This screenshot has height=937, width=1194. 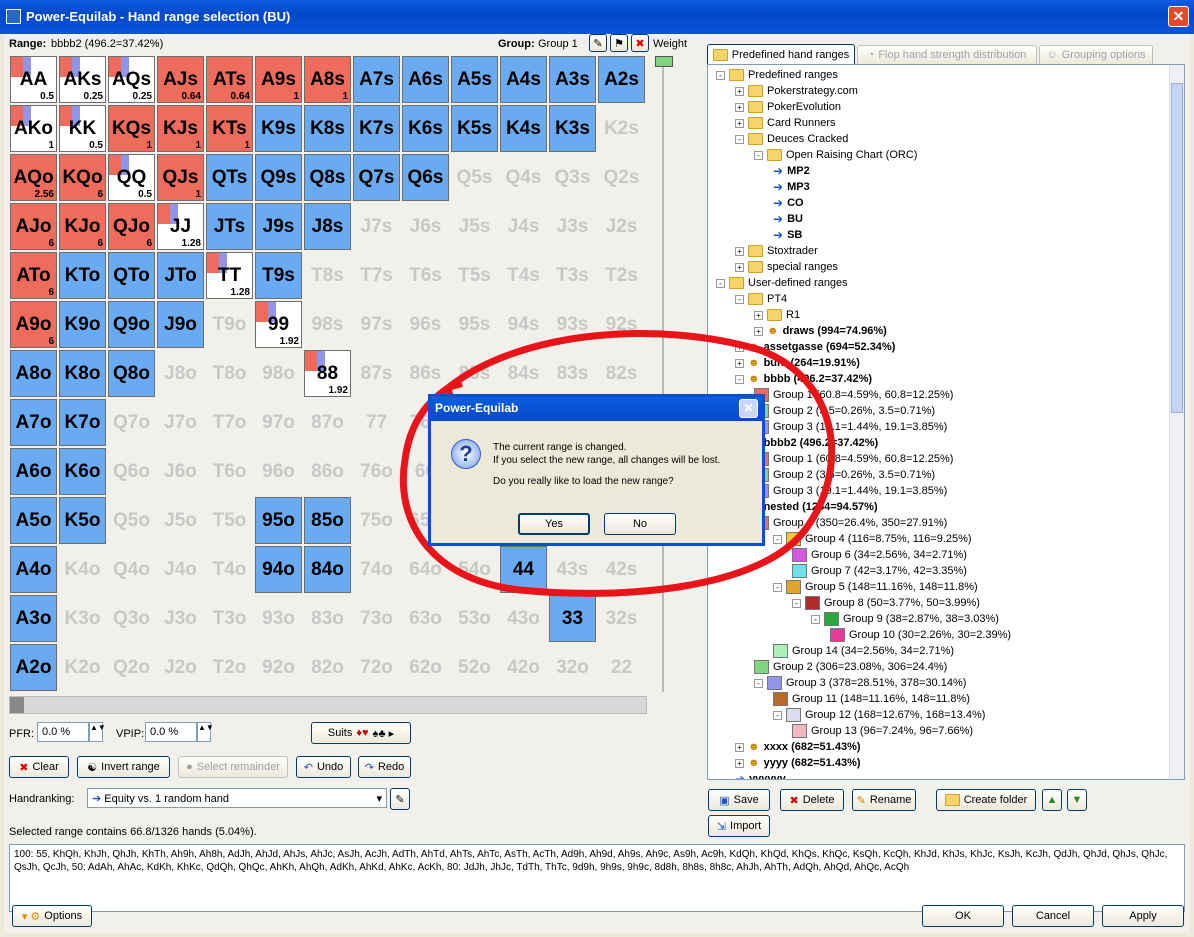 I want to click on hand-cell: T7s, so click(x=376, y=275).